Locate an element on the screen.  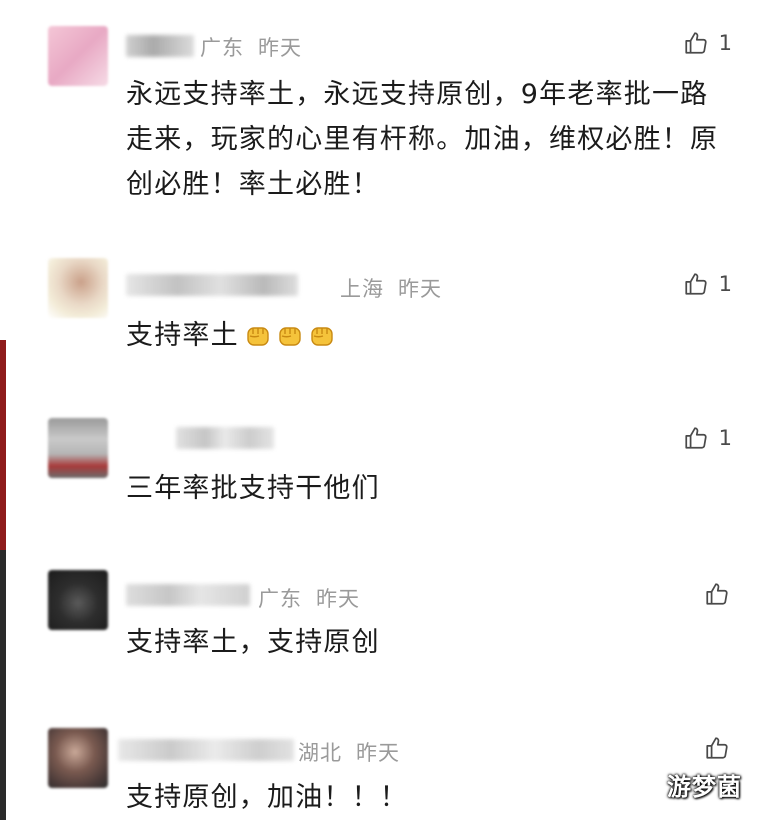
comment-location: 上海 is located at coordinates (362, 289).